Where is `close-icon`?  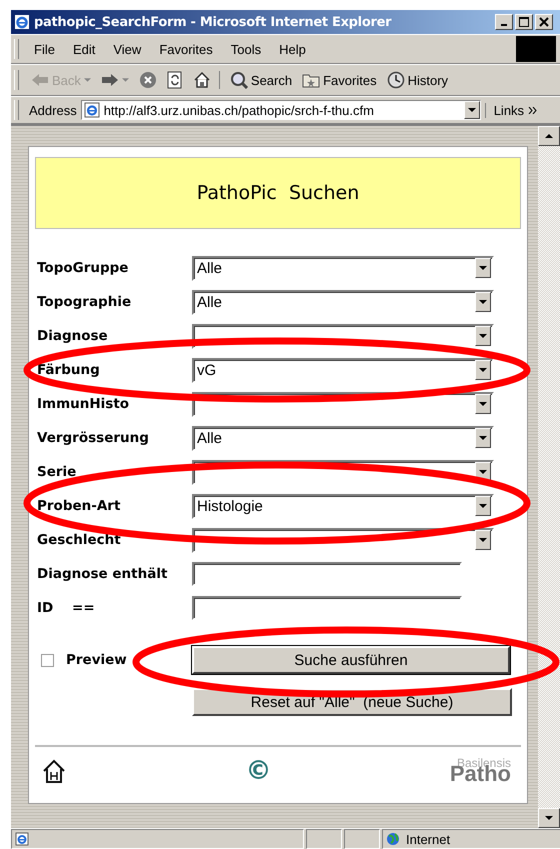 close-icon is located at coordinates (544, 22).